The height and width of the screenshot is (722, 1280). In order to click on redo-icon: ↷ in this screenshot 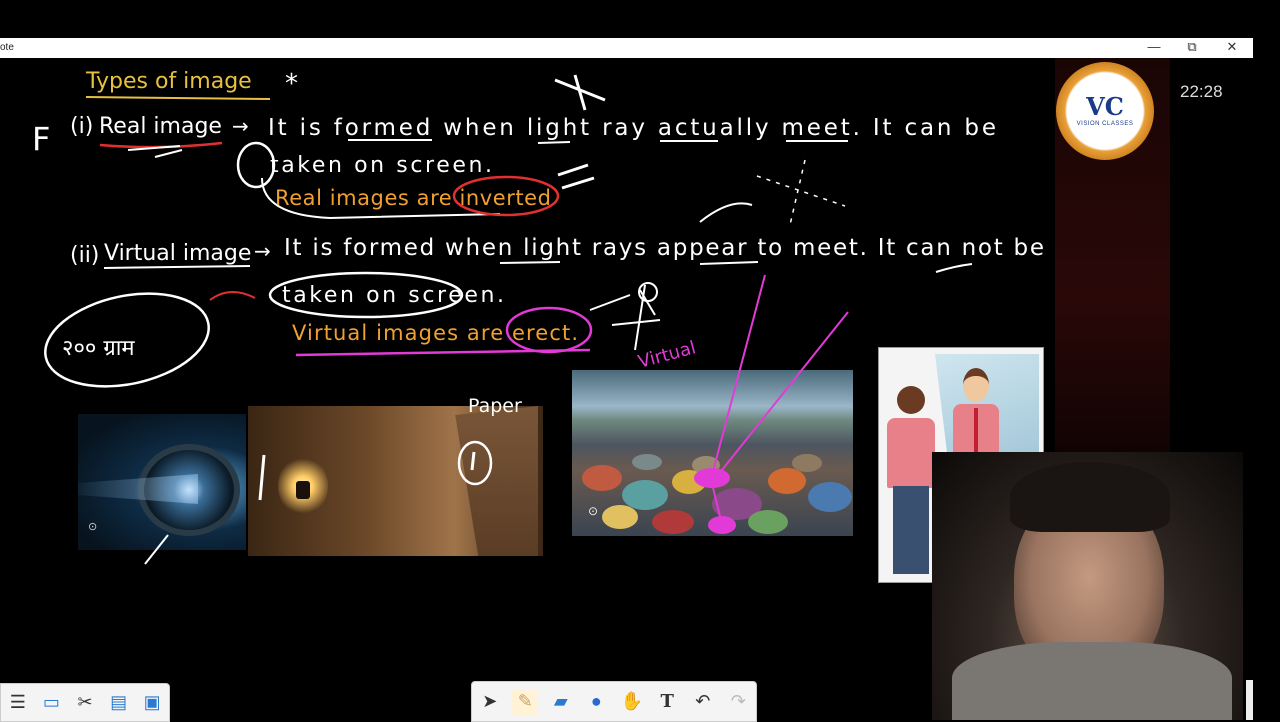, I will do `click(738, 702)`.